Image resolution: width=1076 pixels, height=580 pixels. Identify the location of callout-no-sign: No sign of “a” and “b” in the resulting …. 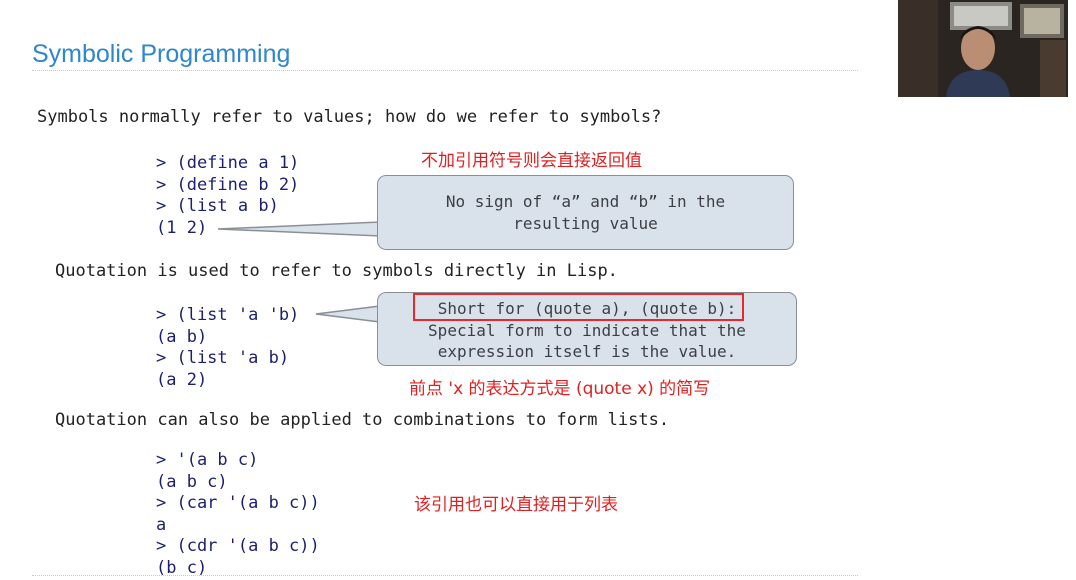
(585, 212).